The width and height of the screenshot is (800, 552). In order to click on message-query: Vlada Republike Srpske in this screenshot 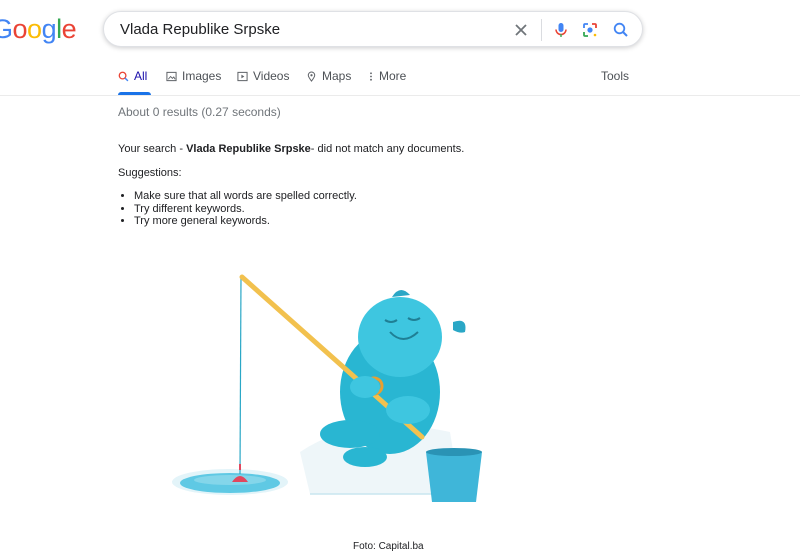, I will do `click(248, 149)`.